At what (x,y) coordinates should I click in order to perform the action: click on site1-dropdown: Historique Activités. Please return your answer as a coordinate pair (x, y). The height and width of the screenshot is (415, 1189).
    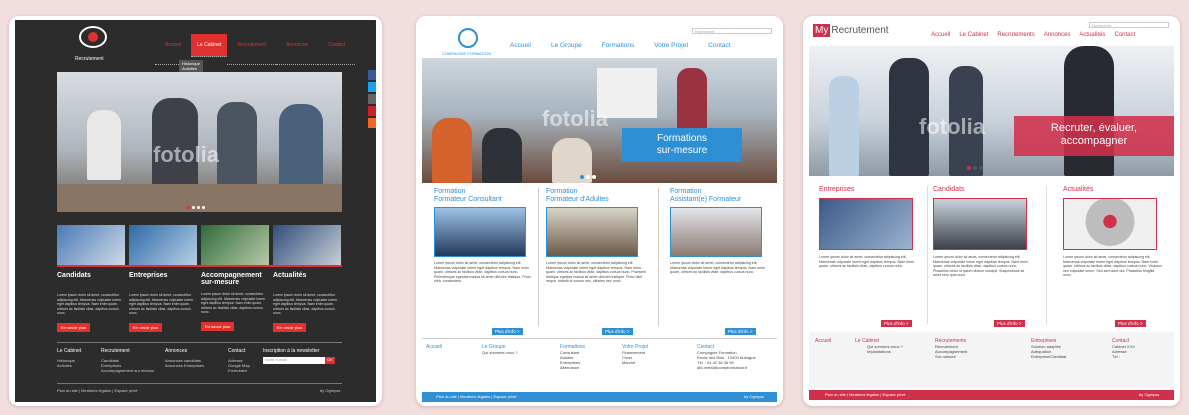
    Looking at the image, I should click on (191, 66).